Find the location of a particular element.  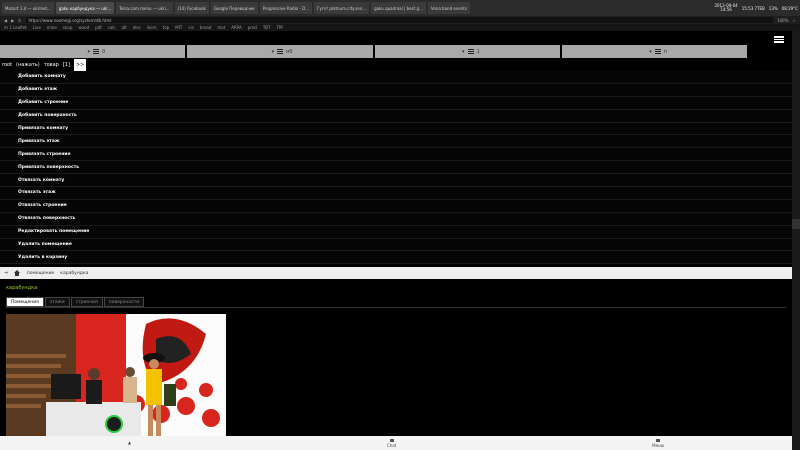

command-root: root is located at coordinates (7, 65).